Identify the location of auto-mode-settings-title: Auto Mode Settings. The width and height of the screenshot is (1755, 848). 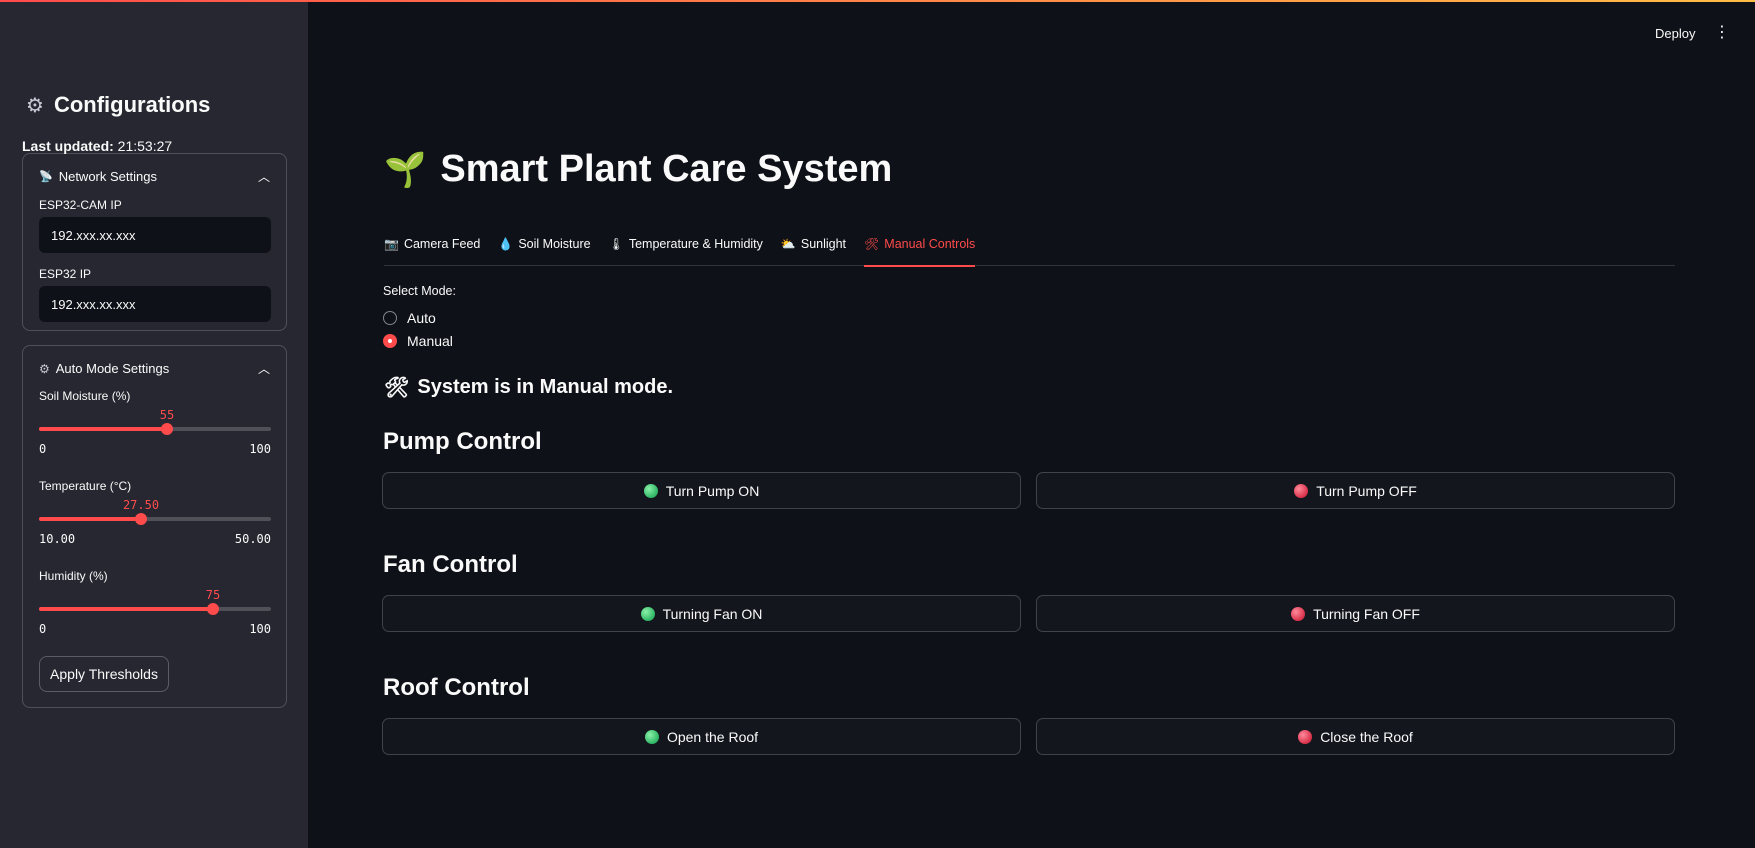
(112, 368).